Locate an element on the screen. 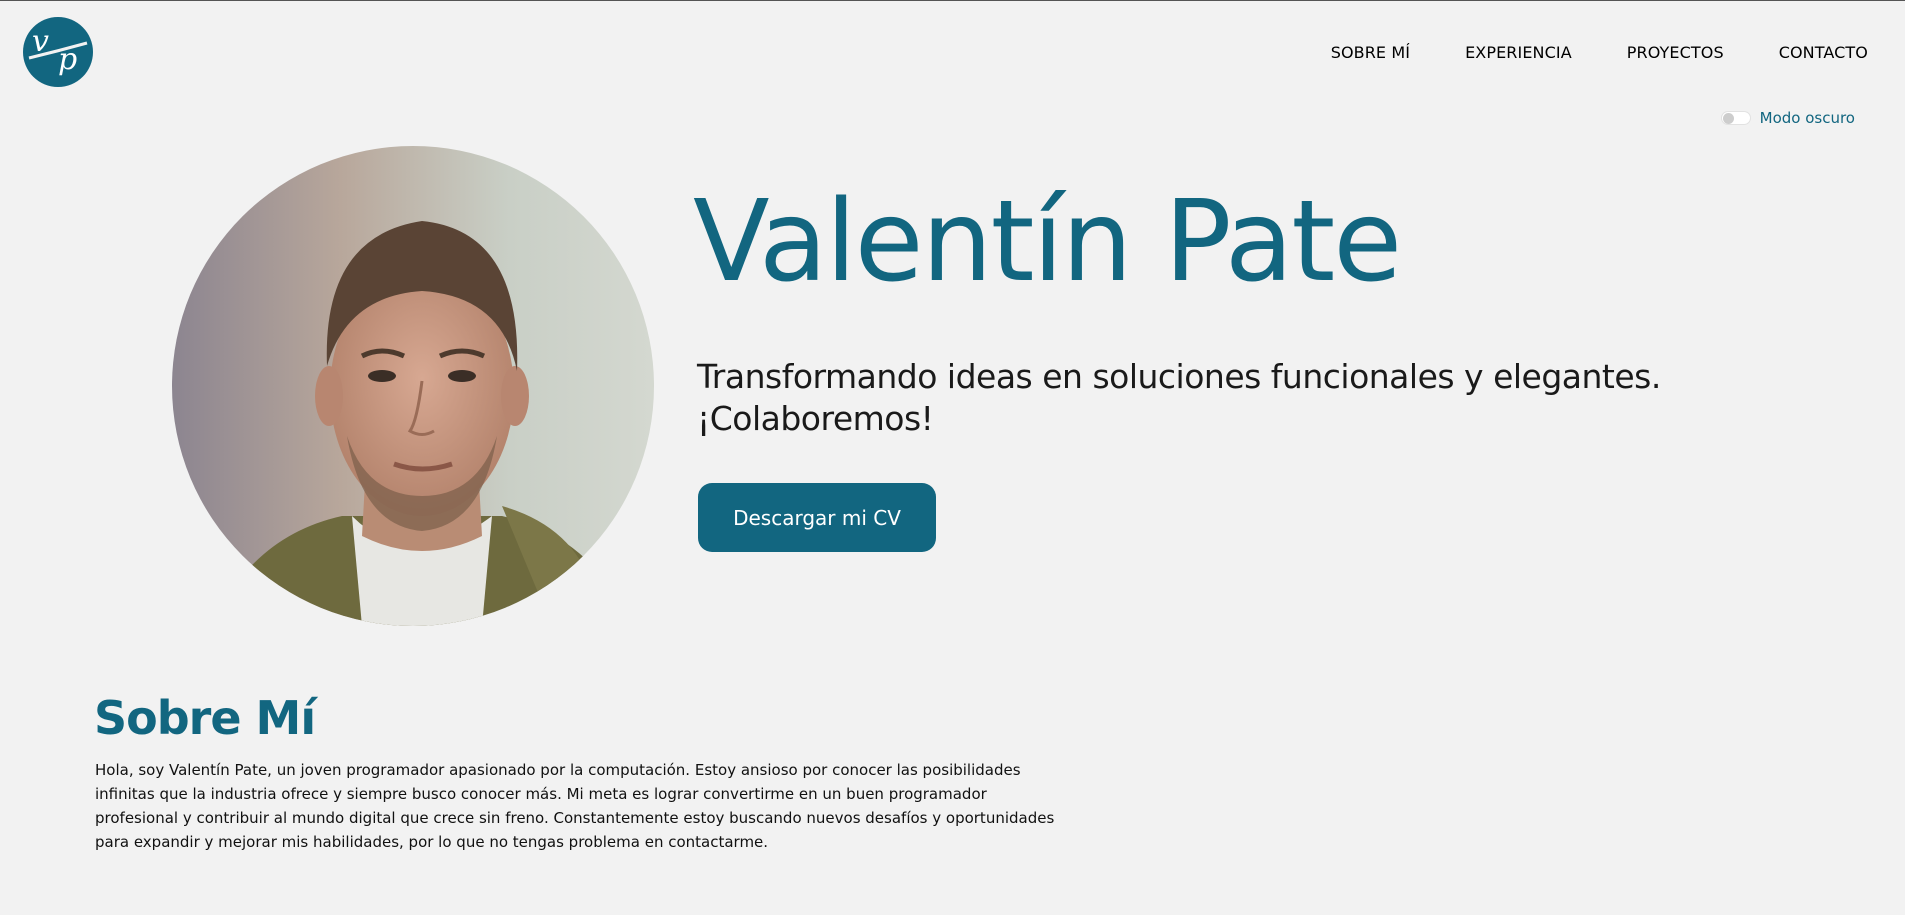  main-nav: SOBRE MÍ EXPERIENCIA PROYECTOS CONTACTO is located at coordinates (1599, 52).